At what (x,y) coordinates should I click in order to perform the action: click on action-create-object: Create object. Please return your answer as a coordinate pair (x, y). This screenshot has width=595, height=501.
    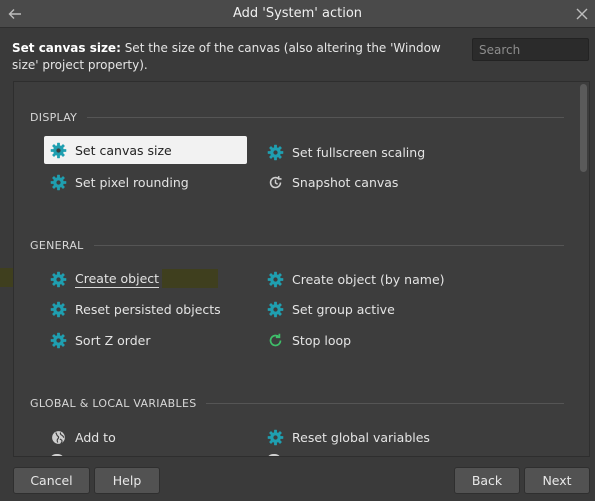
    Looking at the image, I should click on (144, 279).